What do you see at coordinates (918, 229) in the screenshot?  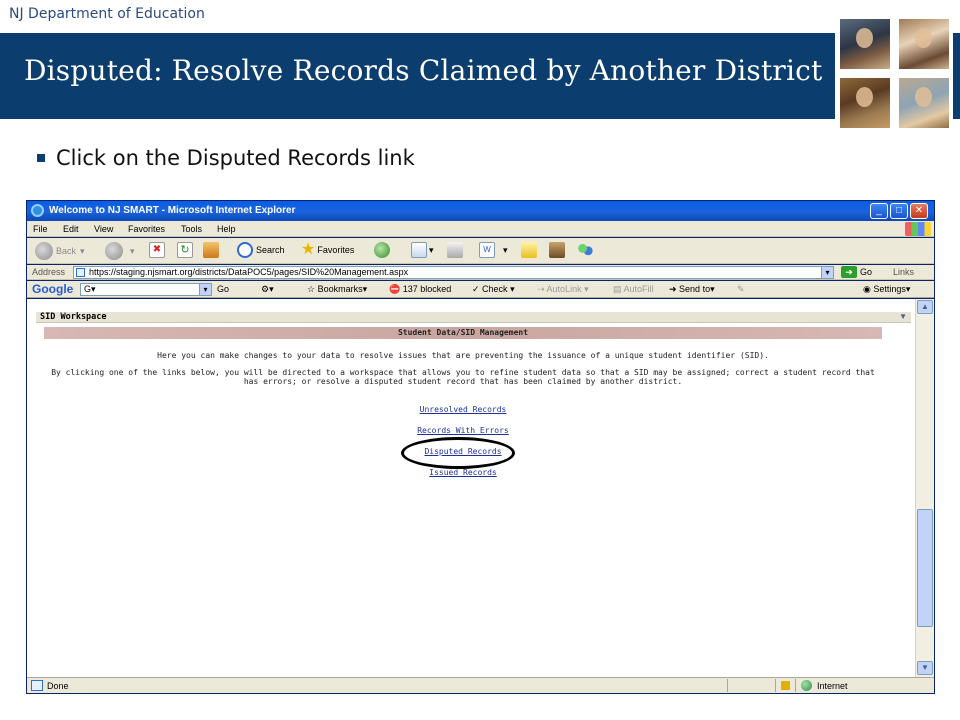 I see `windows-logo-icon` at bounding box center [918, 229].